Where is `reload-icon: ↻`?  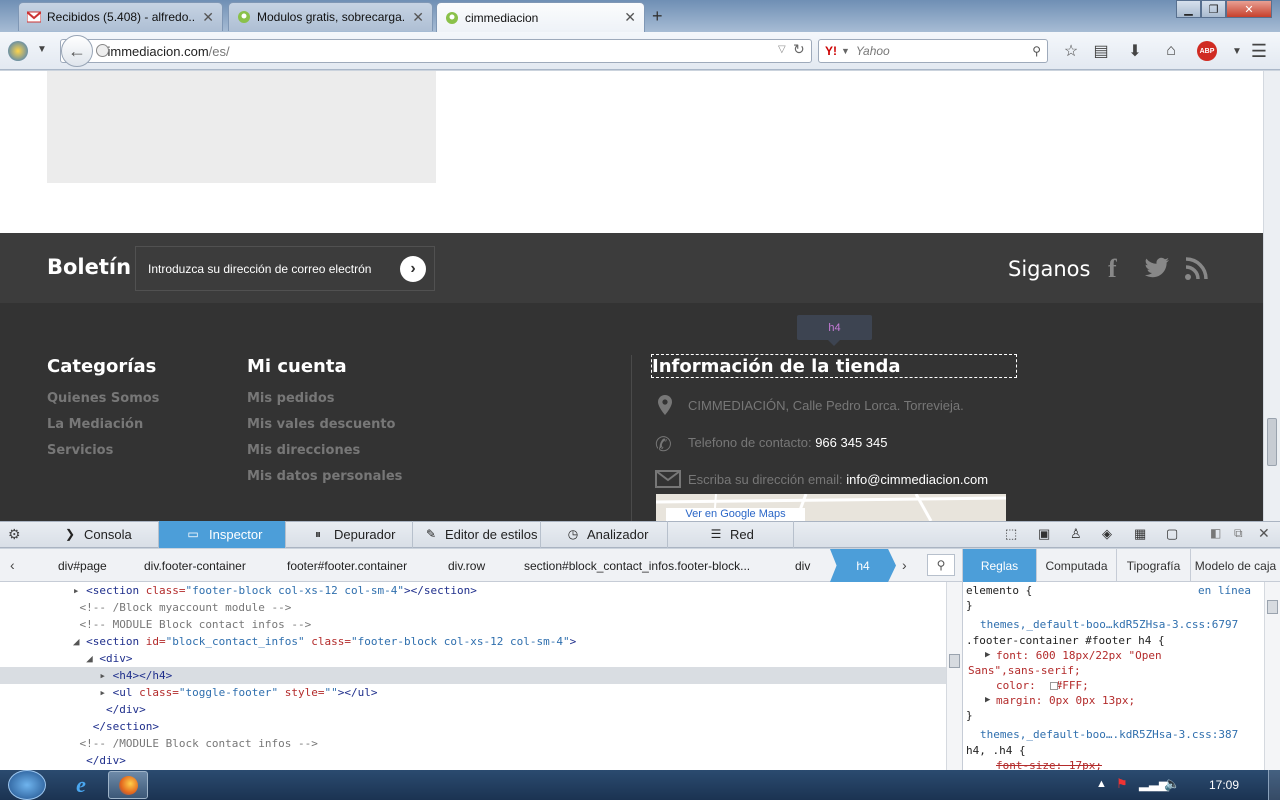 reload-icon: ↻ is located at coordinates (799, 49).